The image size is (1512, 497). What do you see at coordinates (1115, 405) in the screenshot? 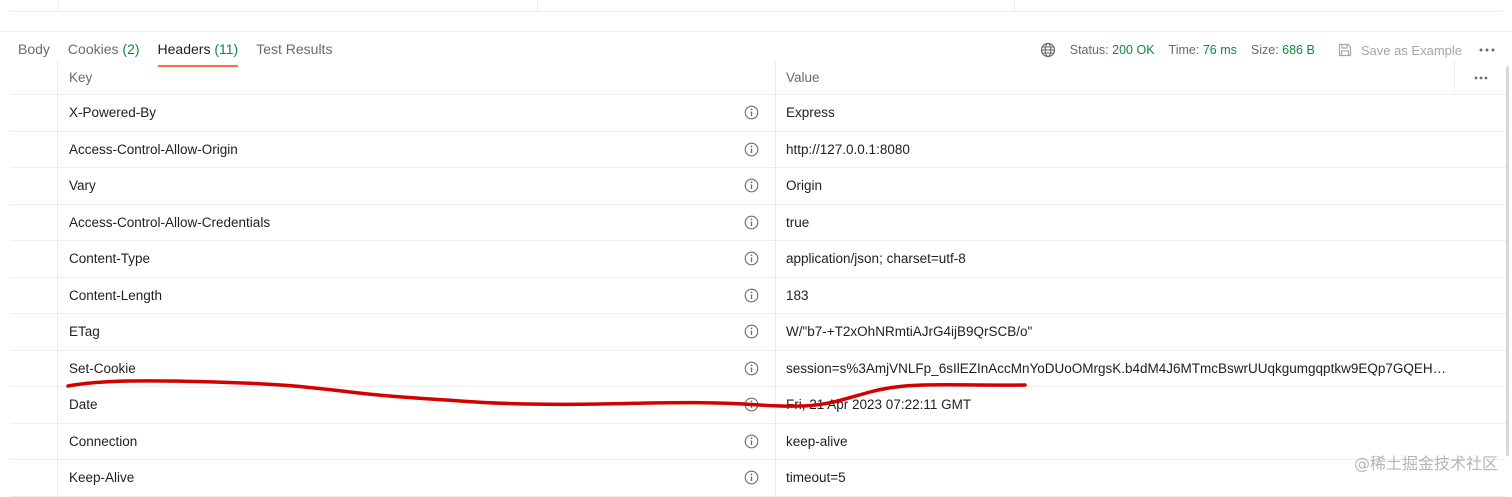
I see `header-value-cell: Fri, 21 Apr 2023 07:22:11 GMT` at bounding box center [1115, 405].